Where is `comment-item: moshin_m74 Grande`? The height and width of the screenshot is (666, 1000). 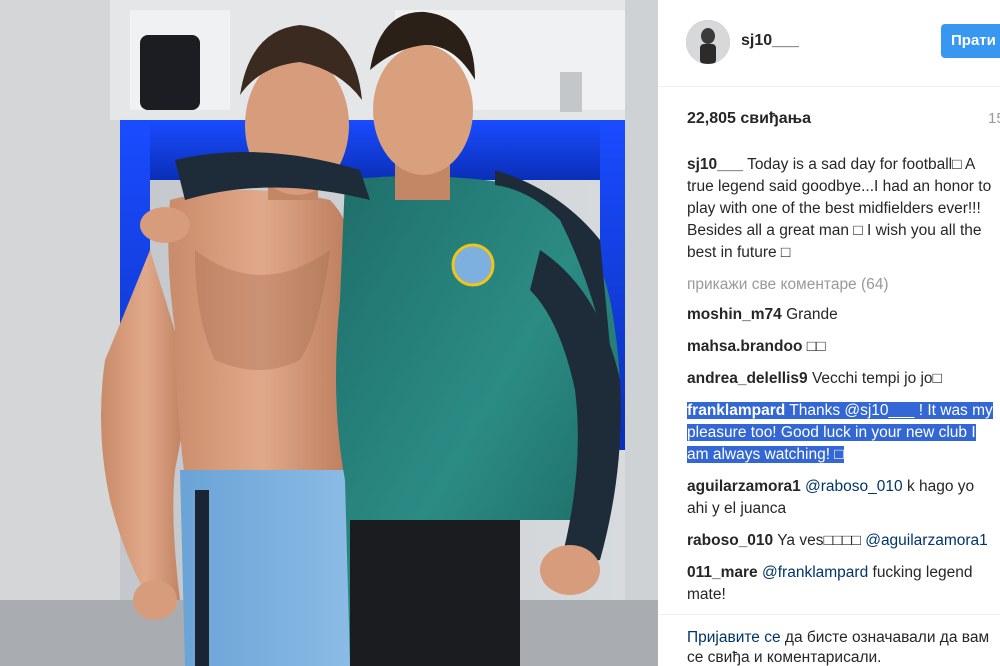 comment-item: moshin_m74 Grande is located at coordinates (843, 315).